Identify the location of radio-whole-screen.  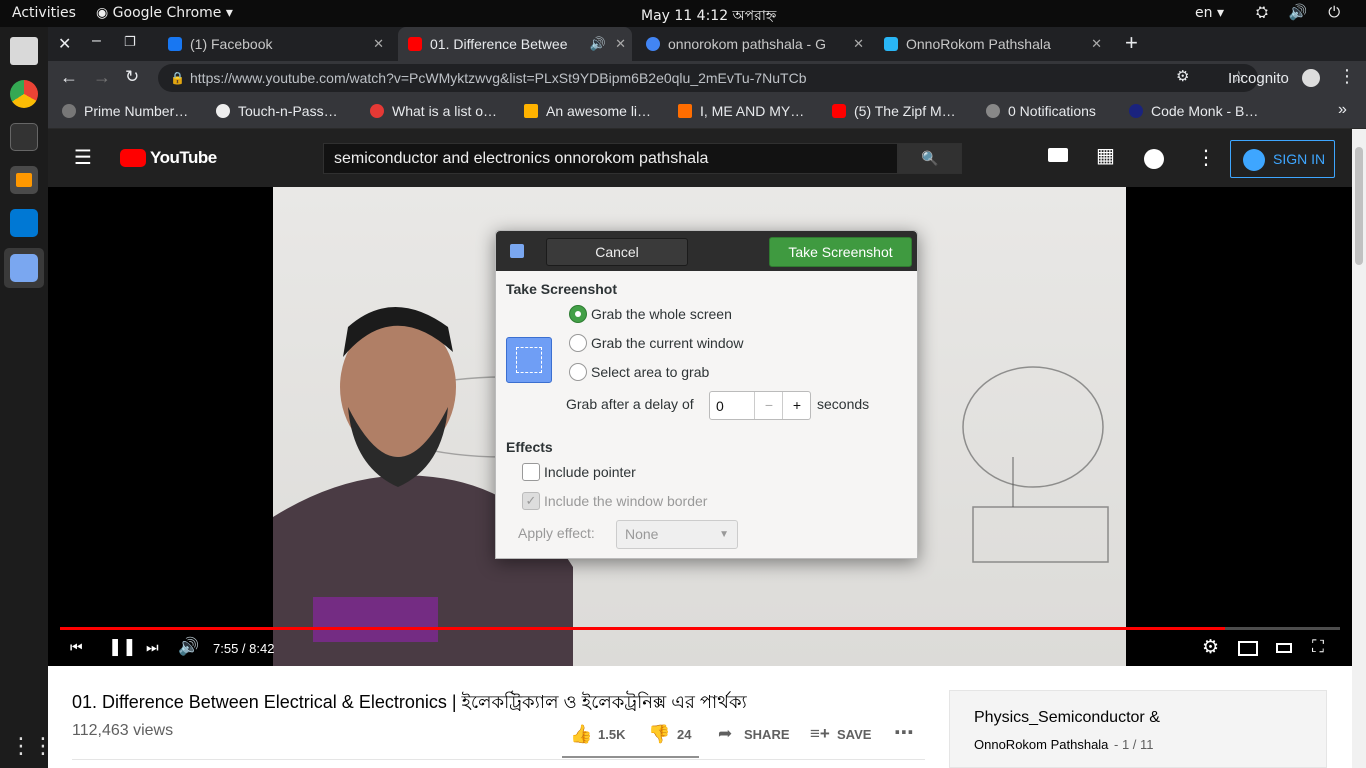
(578, 314).